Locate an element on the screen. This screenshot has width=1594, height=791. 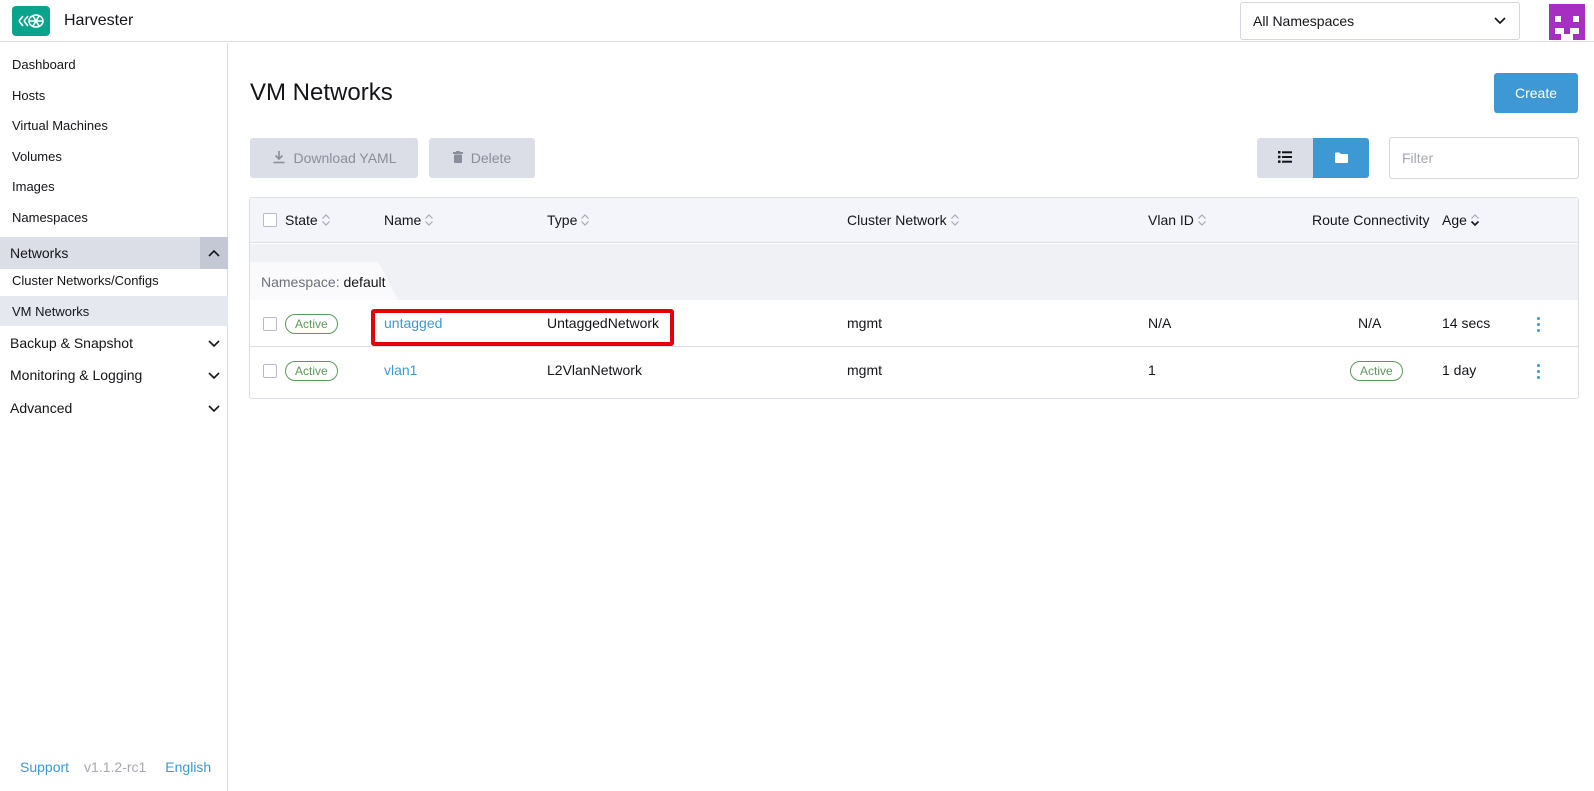
column-header-vlan-id: Vlan ID is located at coordinates (1177, 220).